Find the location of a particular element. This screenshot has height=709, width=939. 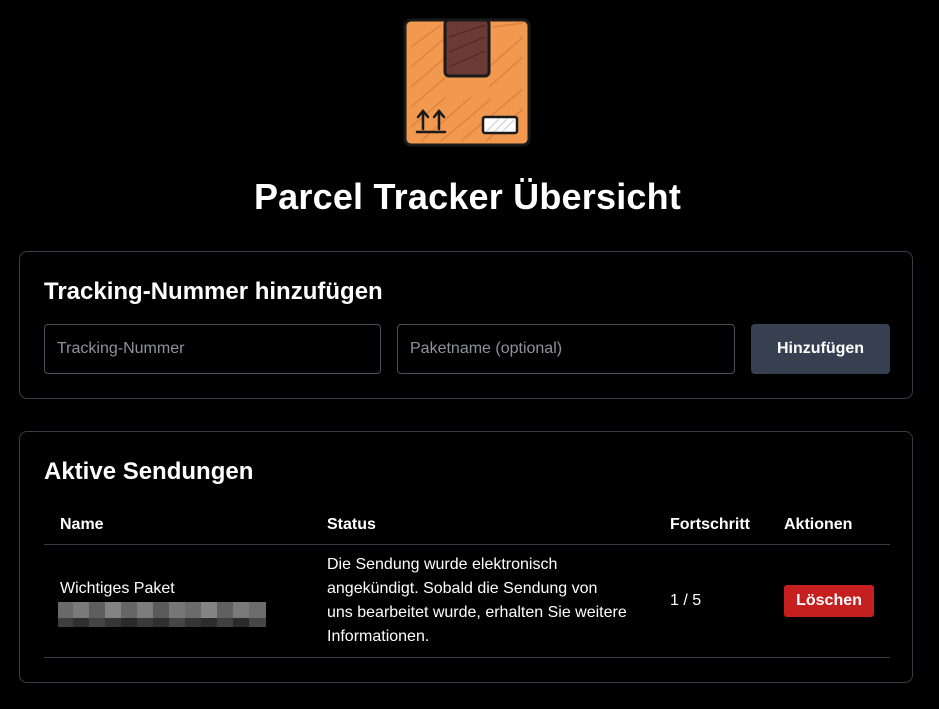

shipment-progress: 1 / 5 is located at coordinates (686, 600).